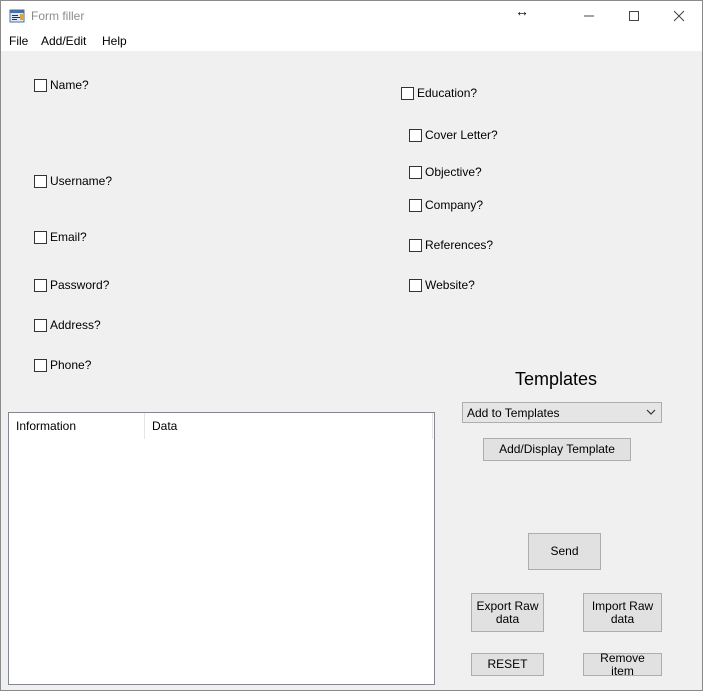 The width and height of the screenshot is (703, 691). Describe the element at coordinates (557, 449) in the screenshot. I see `add-display-template-button: Add/Display Template` at that location.